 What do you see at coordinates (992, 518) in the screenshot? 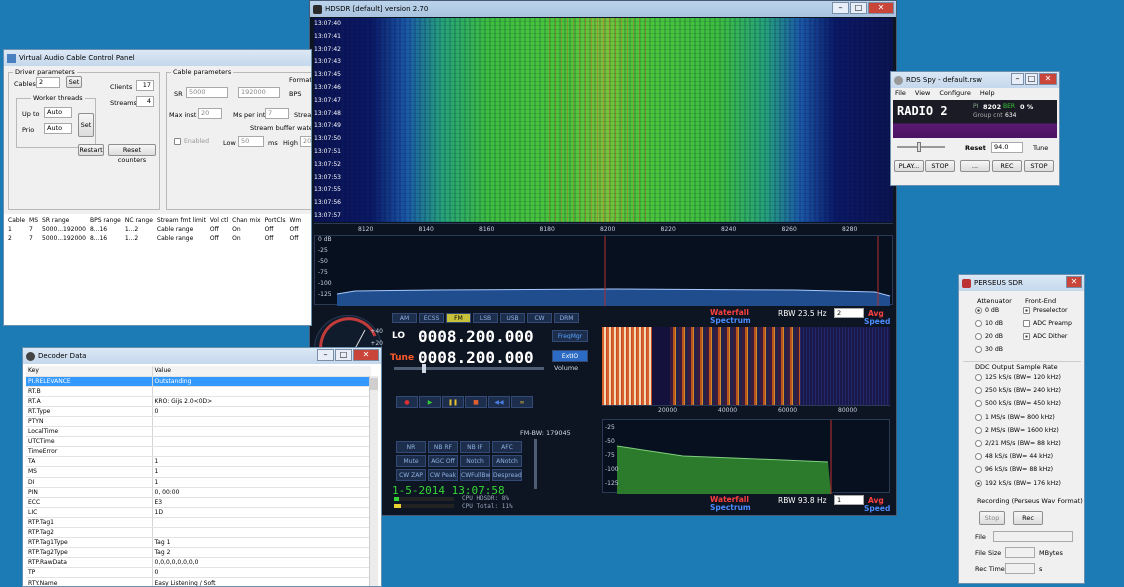
I see `stop-button: Stop` at bounding box center [992, 518].